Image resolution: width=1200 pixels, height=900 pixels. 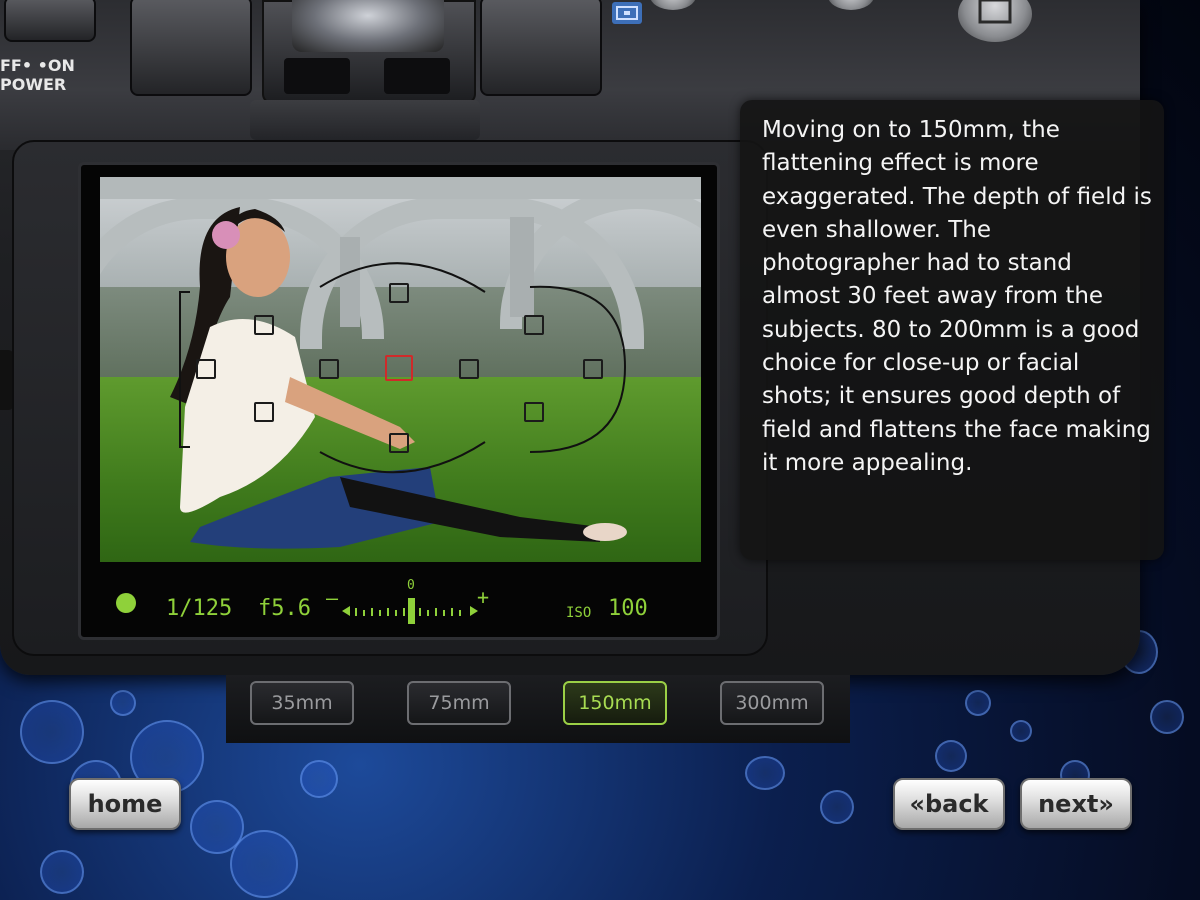 I want to click on power-switch-label: FF• •ON POWER, so click(x=37, y=75).